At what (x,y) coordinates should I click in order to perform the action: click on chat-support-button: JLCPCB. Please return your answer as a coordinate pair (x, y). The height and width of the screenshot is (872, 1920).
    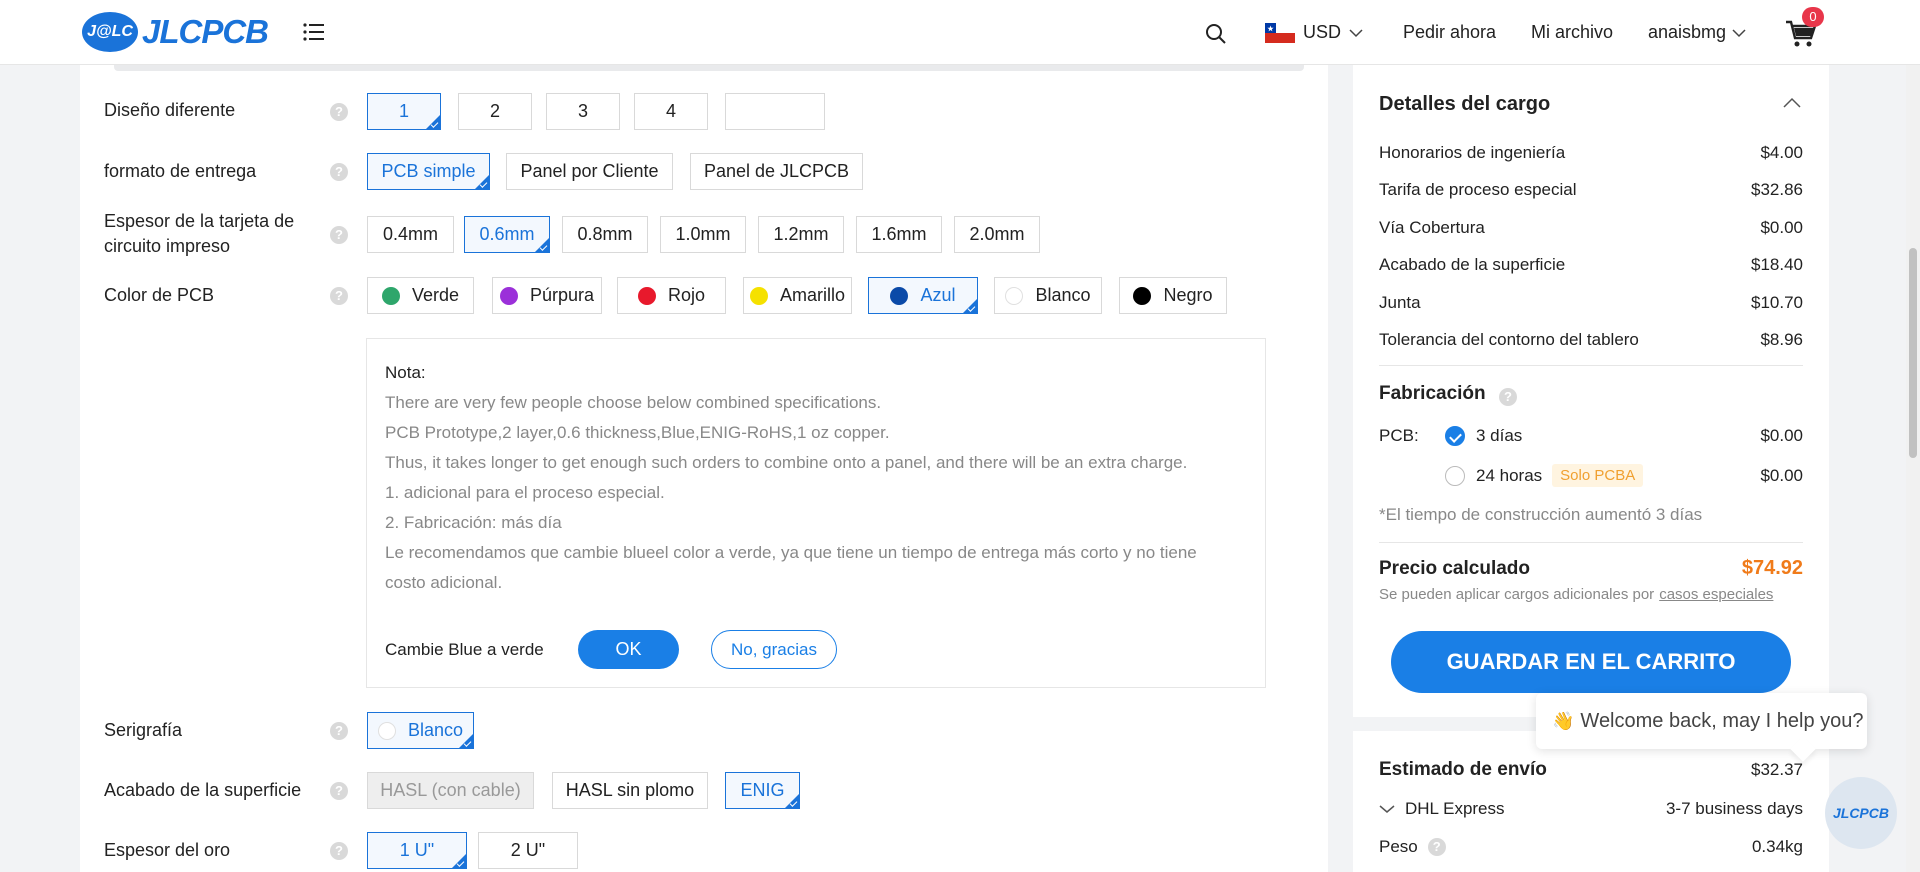
    Looking at the image, I should click on (1861, 813).